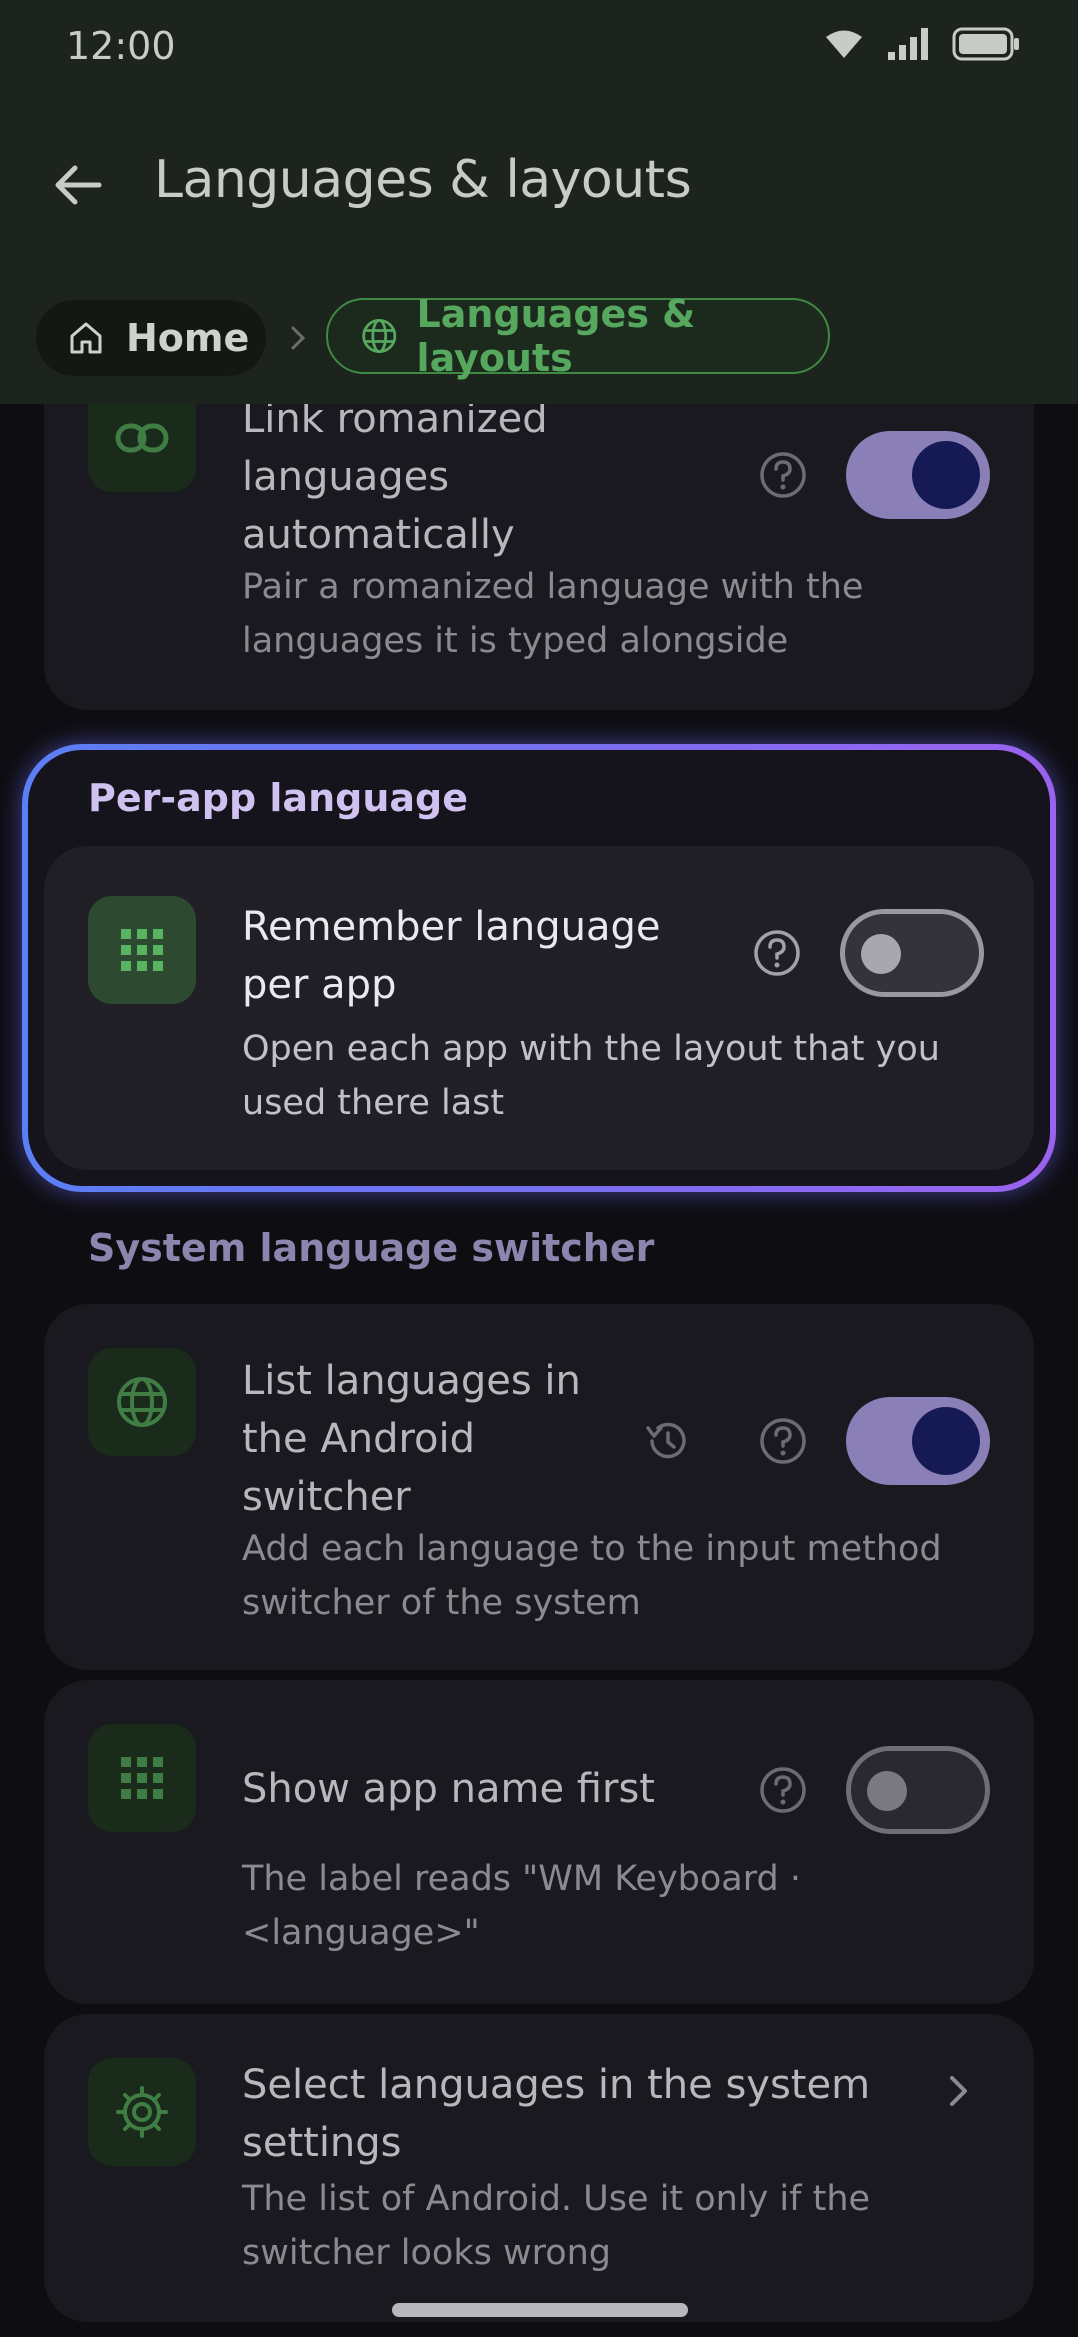 This screenshot has width=1078, height=2337. I want to click on gear-icon, so click(142, 2112).